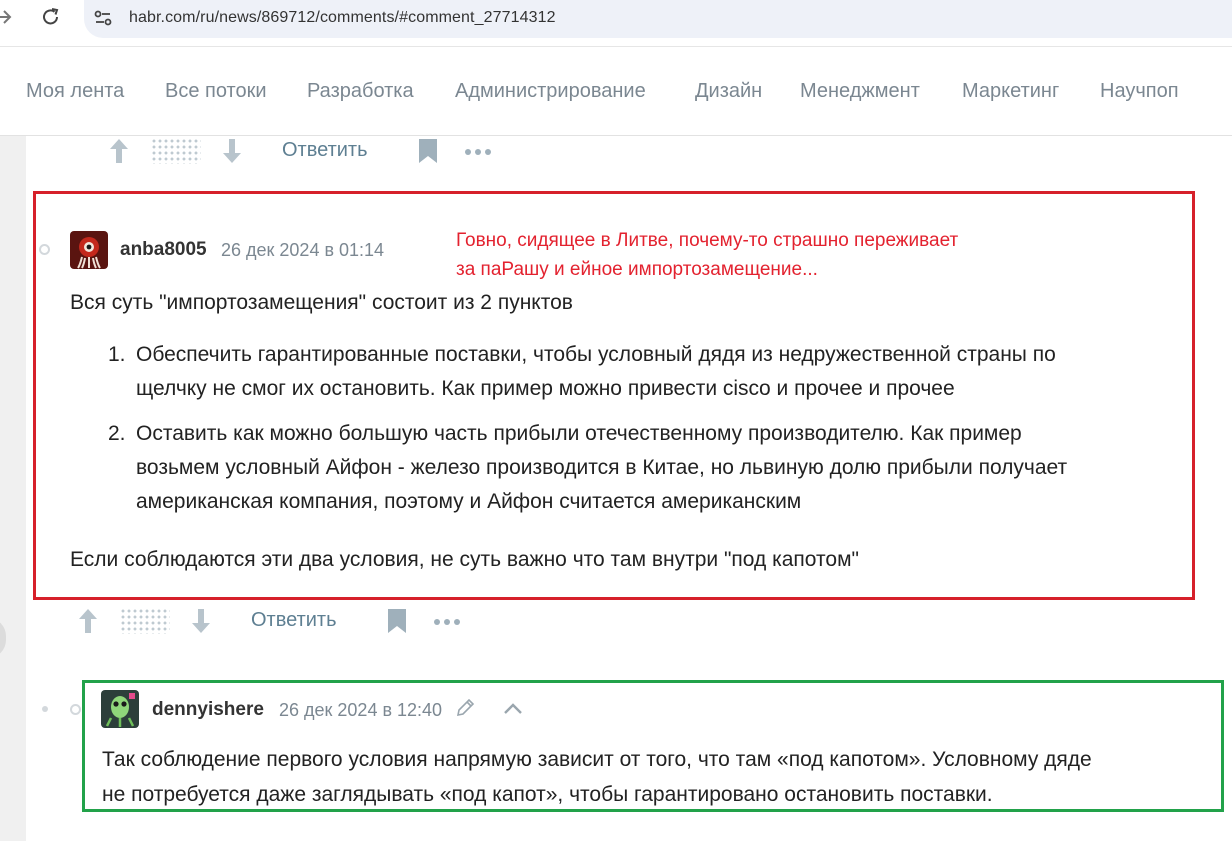  What do you see at coordinates (117, 433) in the screenshot?
I see `list-number: 2.` at bounding box center [117, 433].